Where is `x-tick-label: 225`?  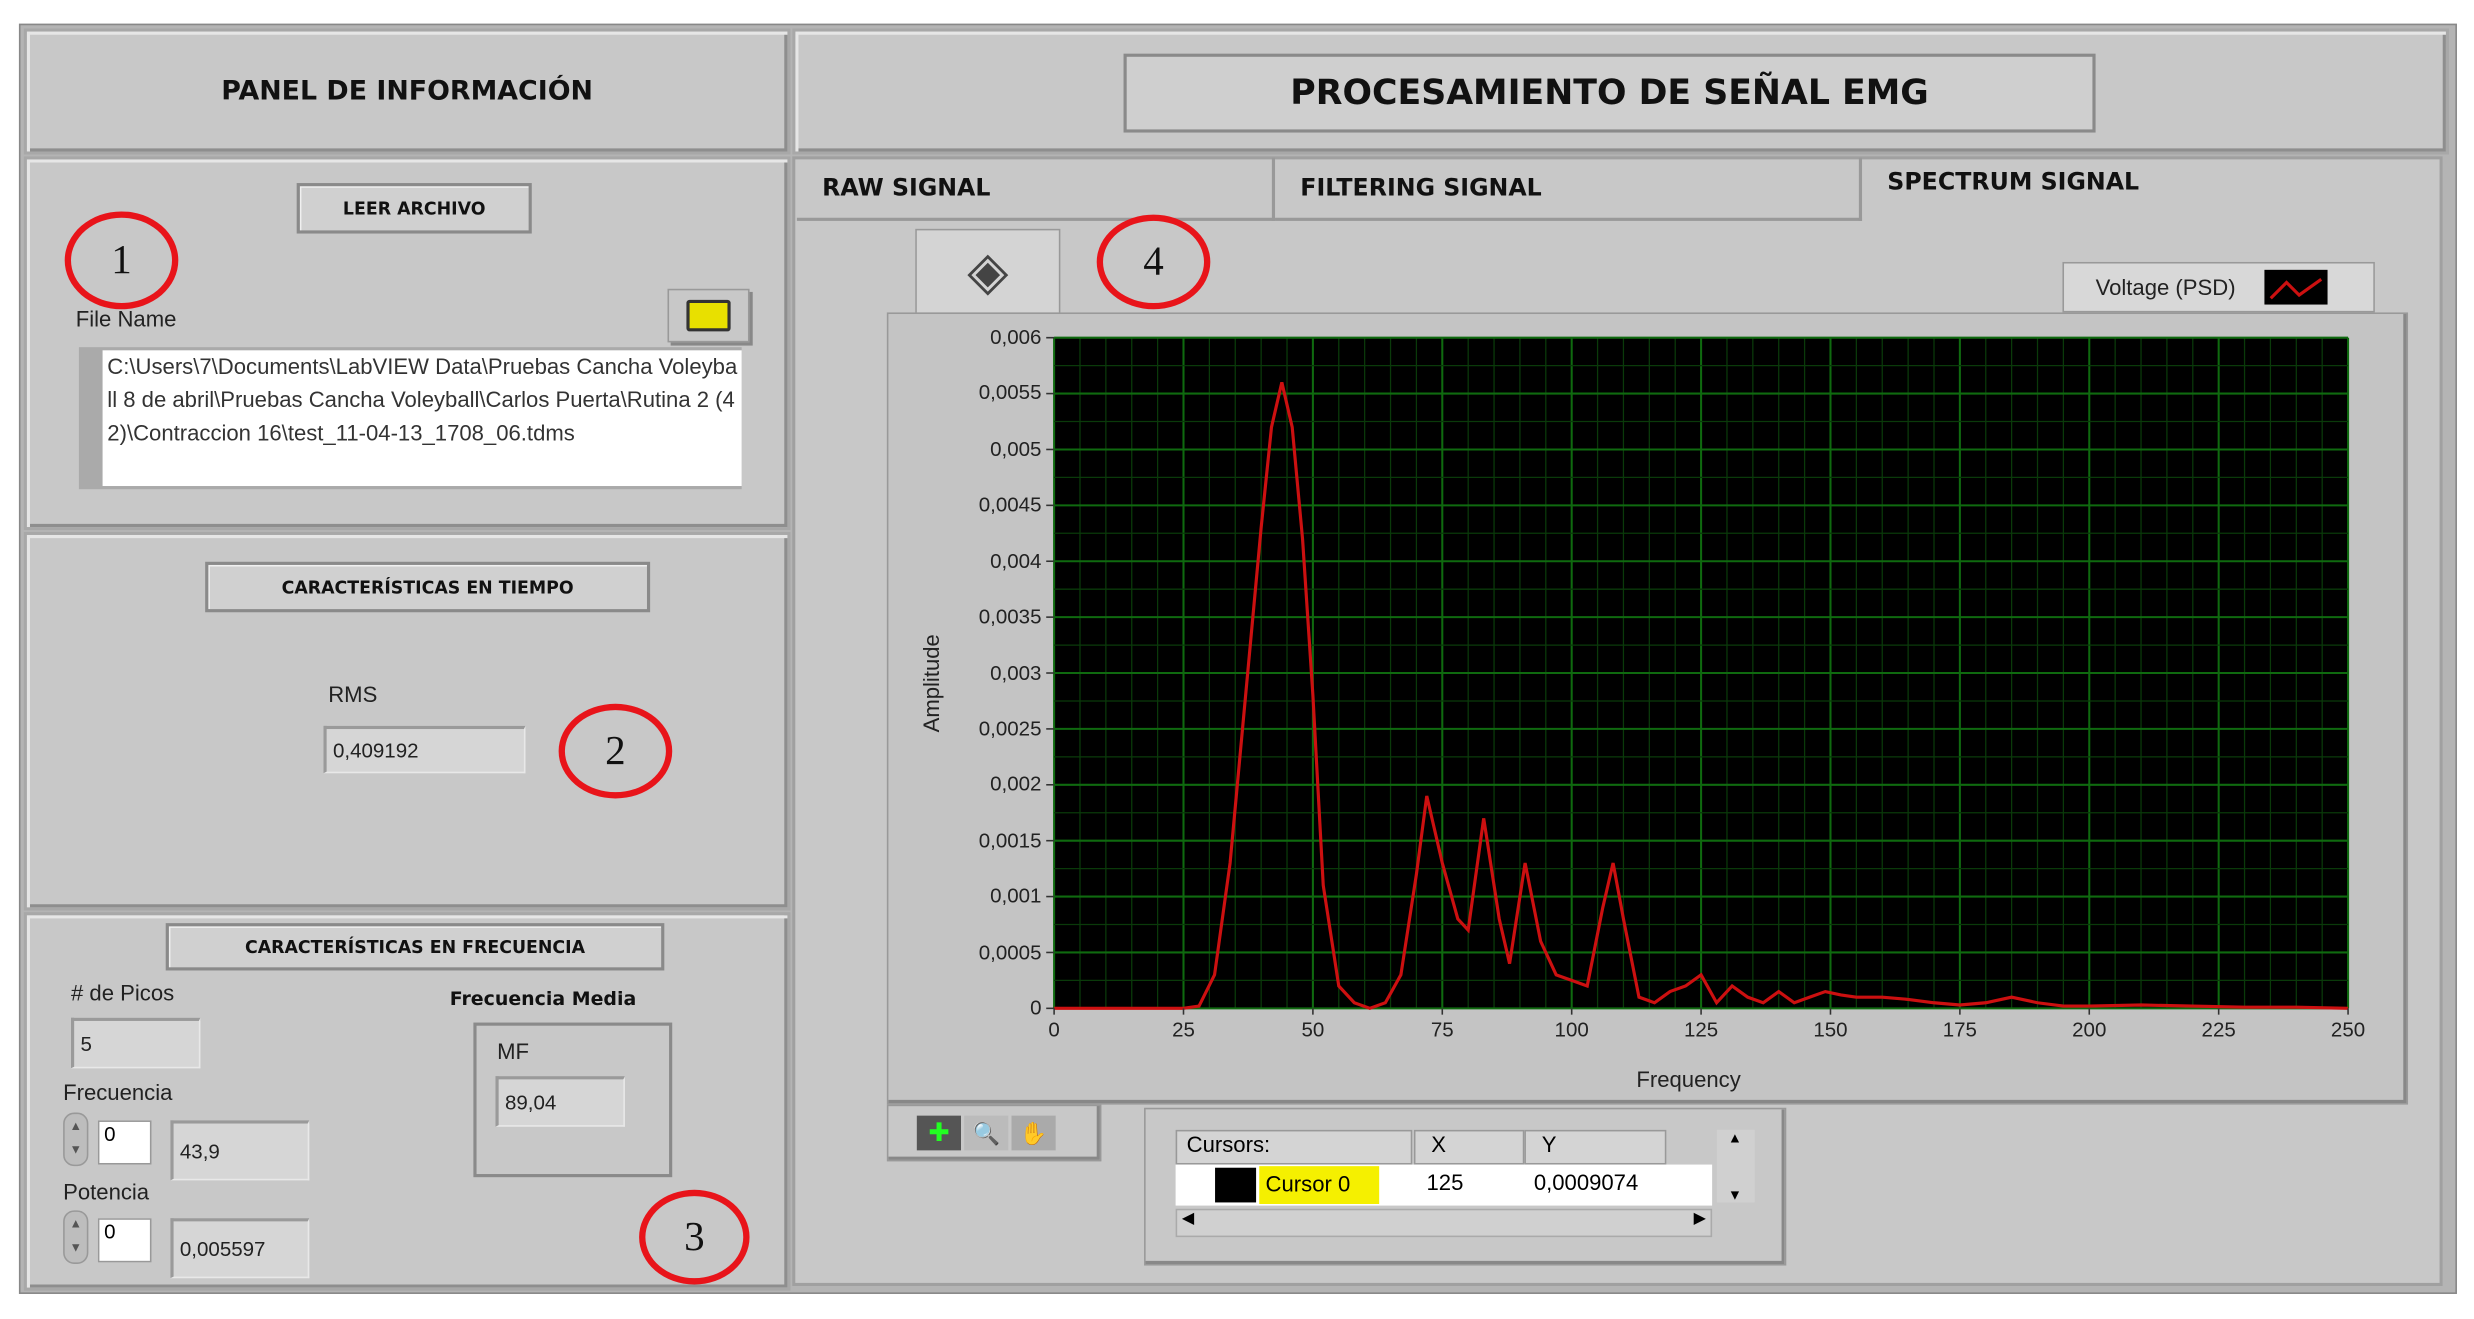
x-tick-label: 225 is located at coordinates (2218, 1029).